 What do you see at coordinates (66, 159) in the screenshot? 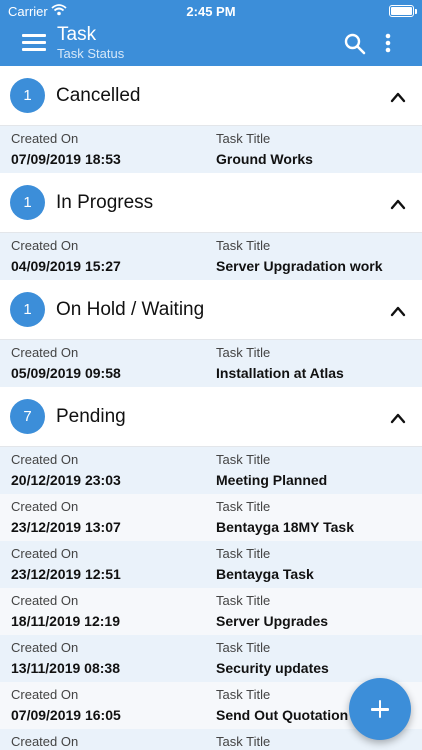
I see `created-on-value: 07/09/2019 18:53` at bounding box center [66, 159].